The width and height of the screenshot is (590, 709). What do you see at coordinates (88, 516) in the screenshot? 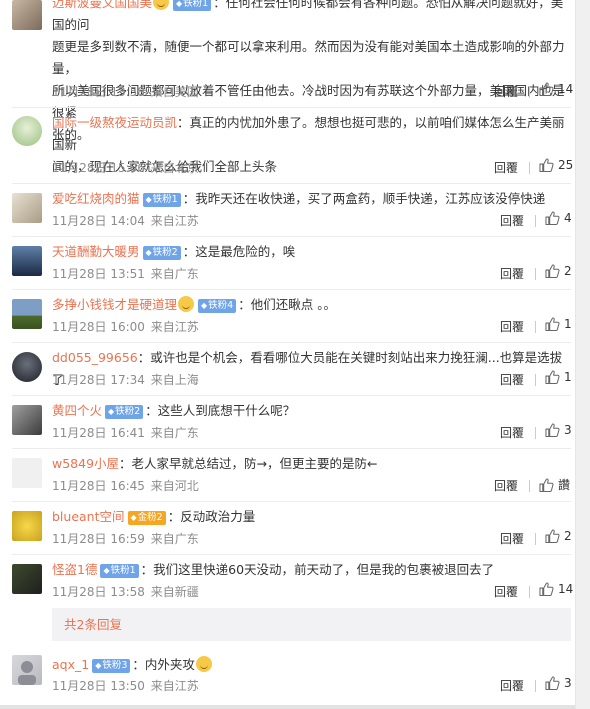
I see `username-link: blueant空间` at bounding box center [88, 516].